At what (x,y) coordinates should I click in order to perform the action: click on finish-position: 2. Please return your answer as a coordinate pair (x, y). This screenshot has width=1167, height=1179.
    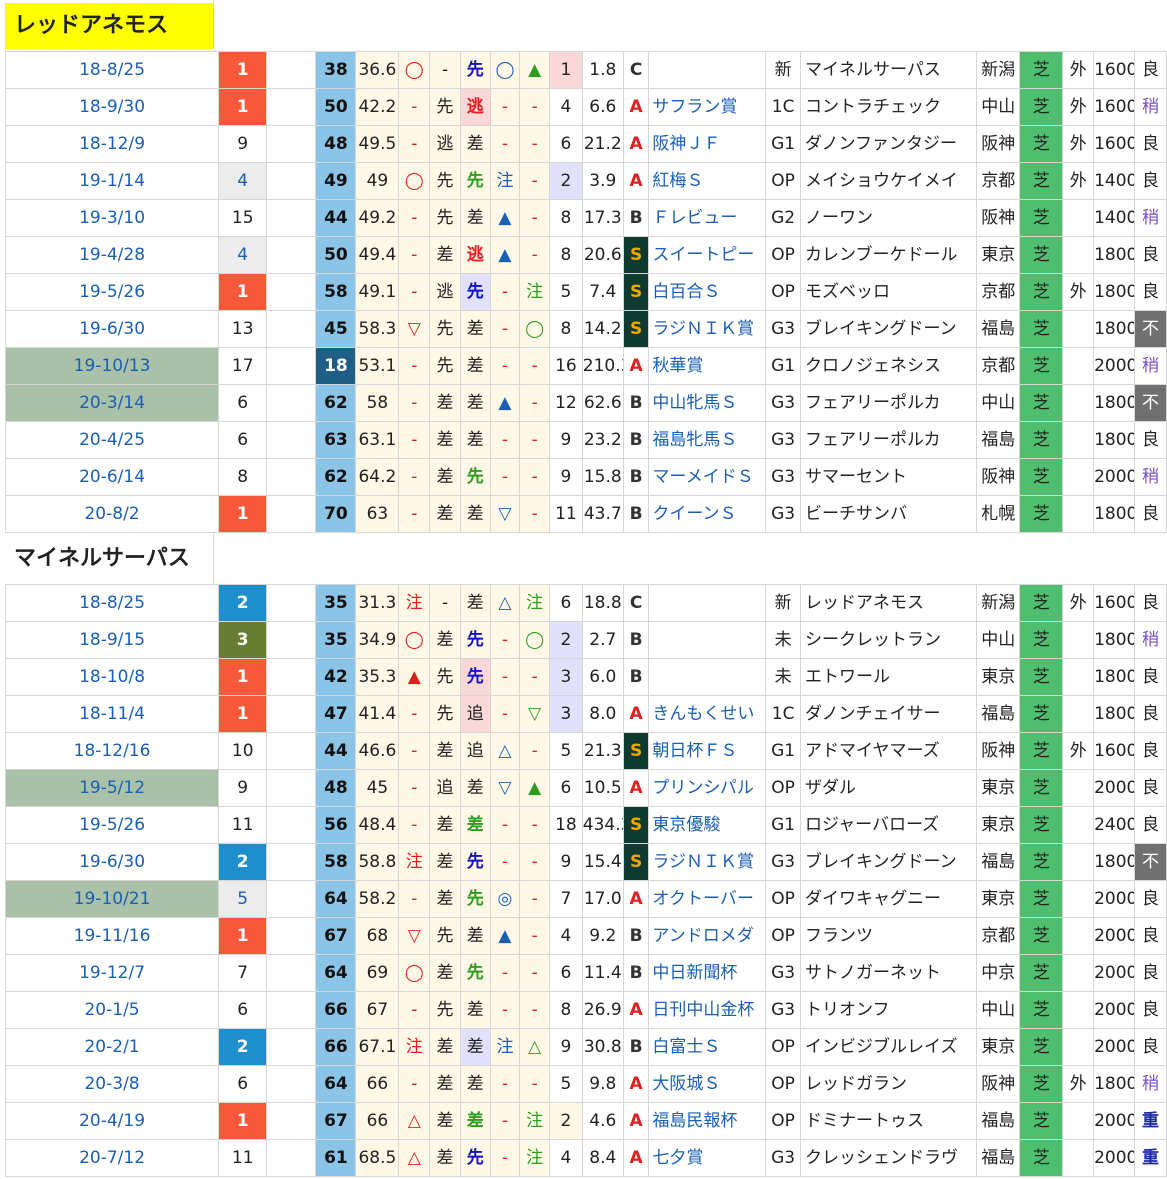
    Looking at the image, I should click on (243, 1047).